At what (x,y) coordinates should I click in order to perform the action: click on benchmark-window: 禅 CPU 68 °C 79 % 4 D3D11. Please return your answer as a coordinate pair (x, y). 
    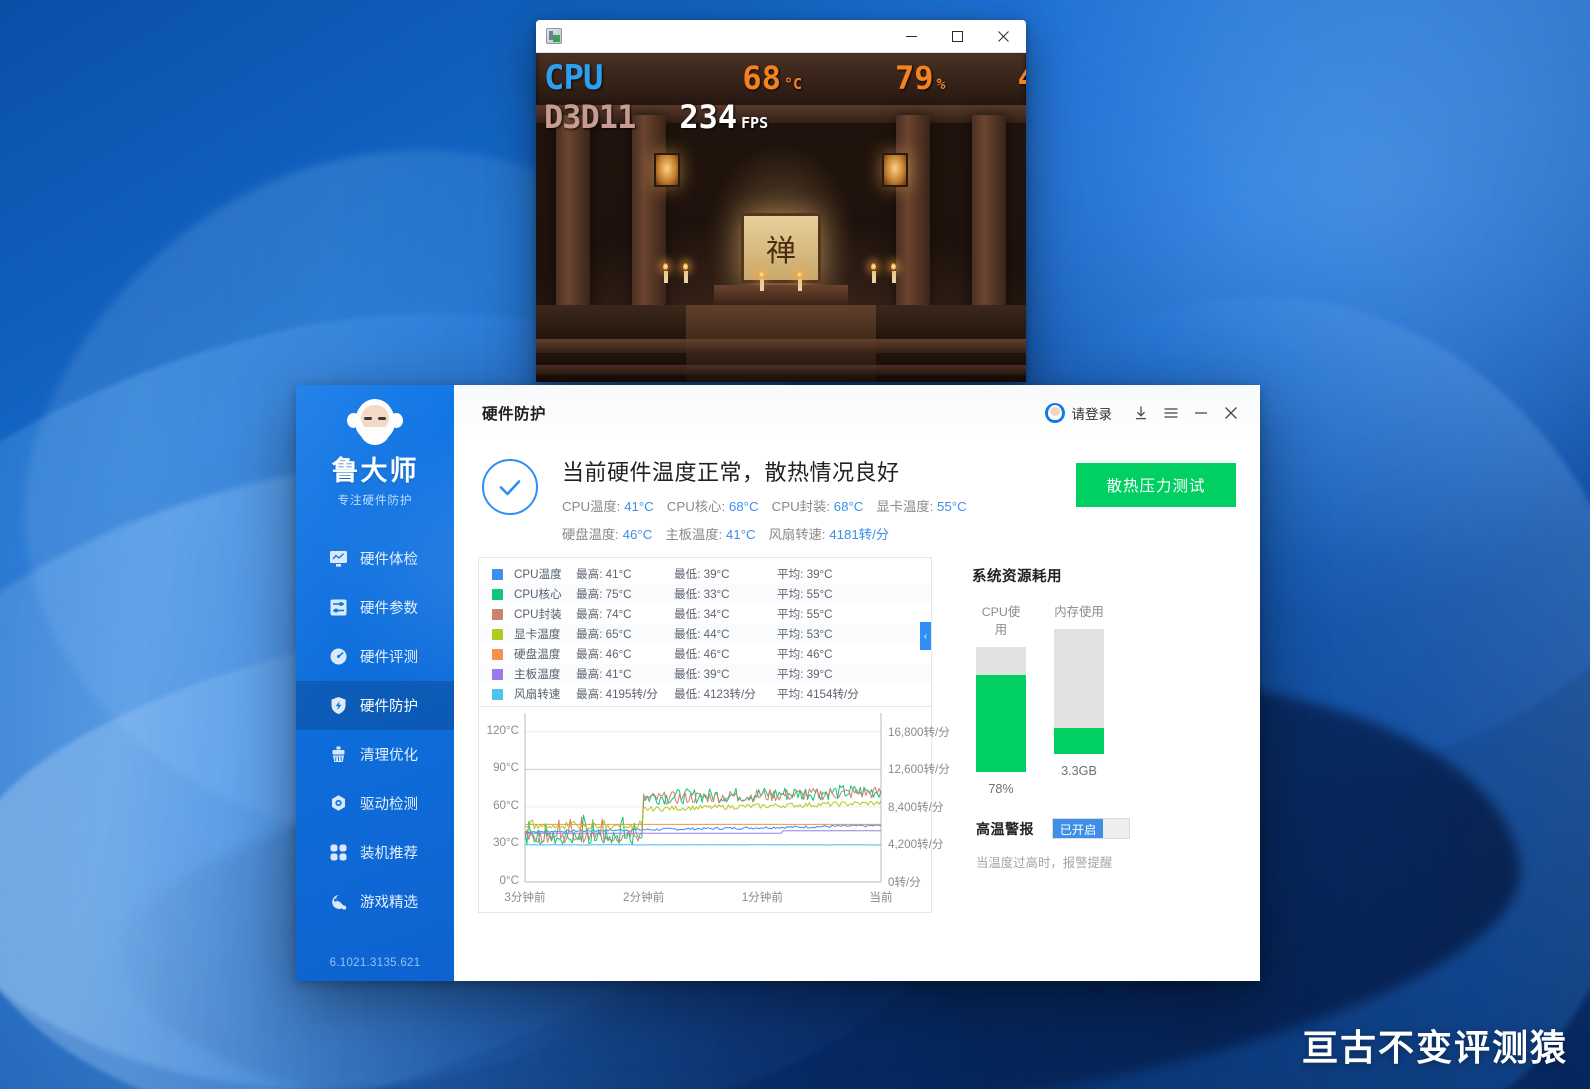
    Looking at the image, I should click on (781, 201).